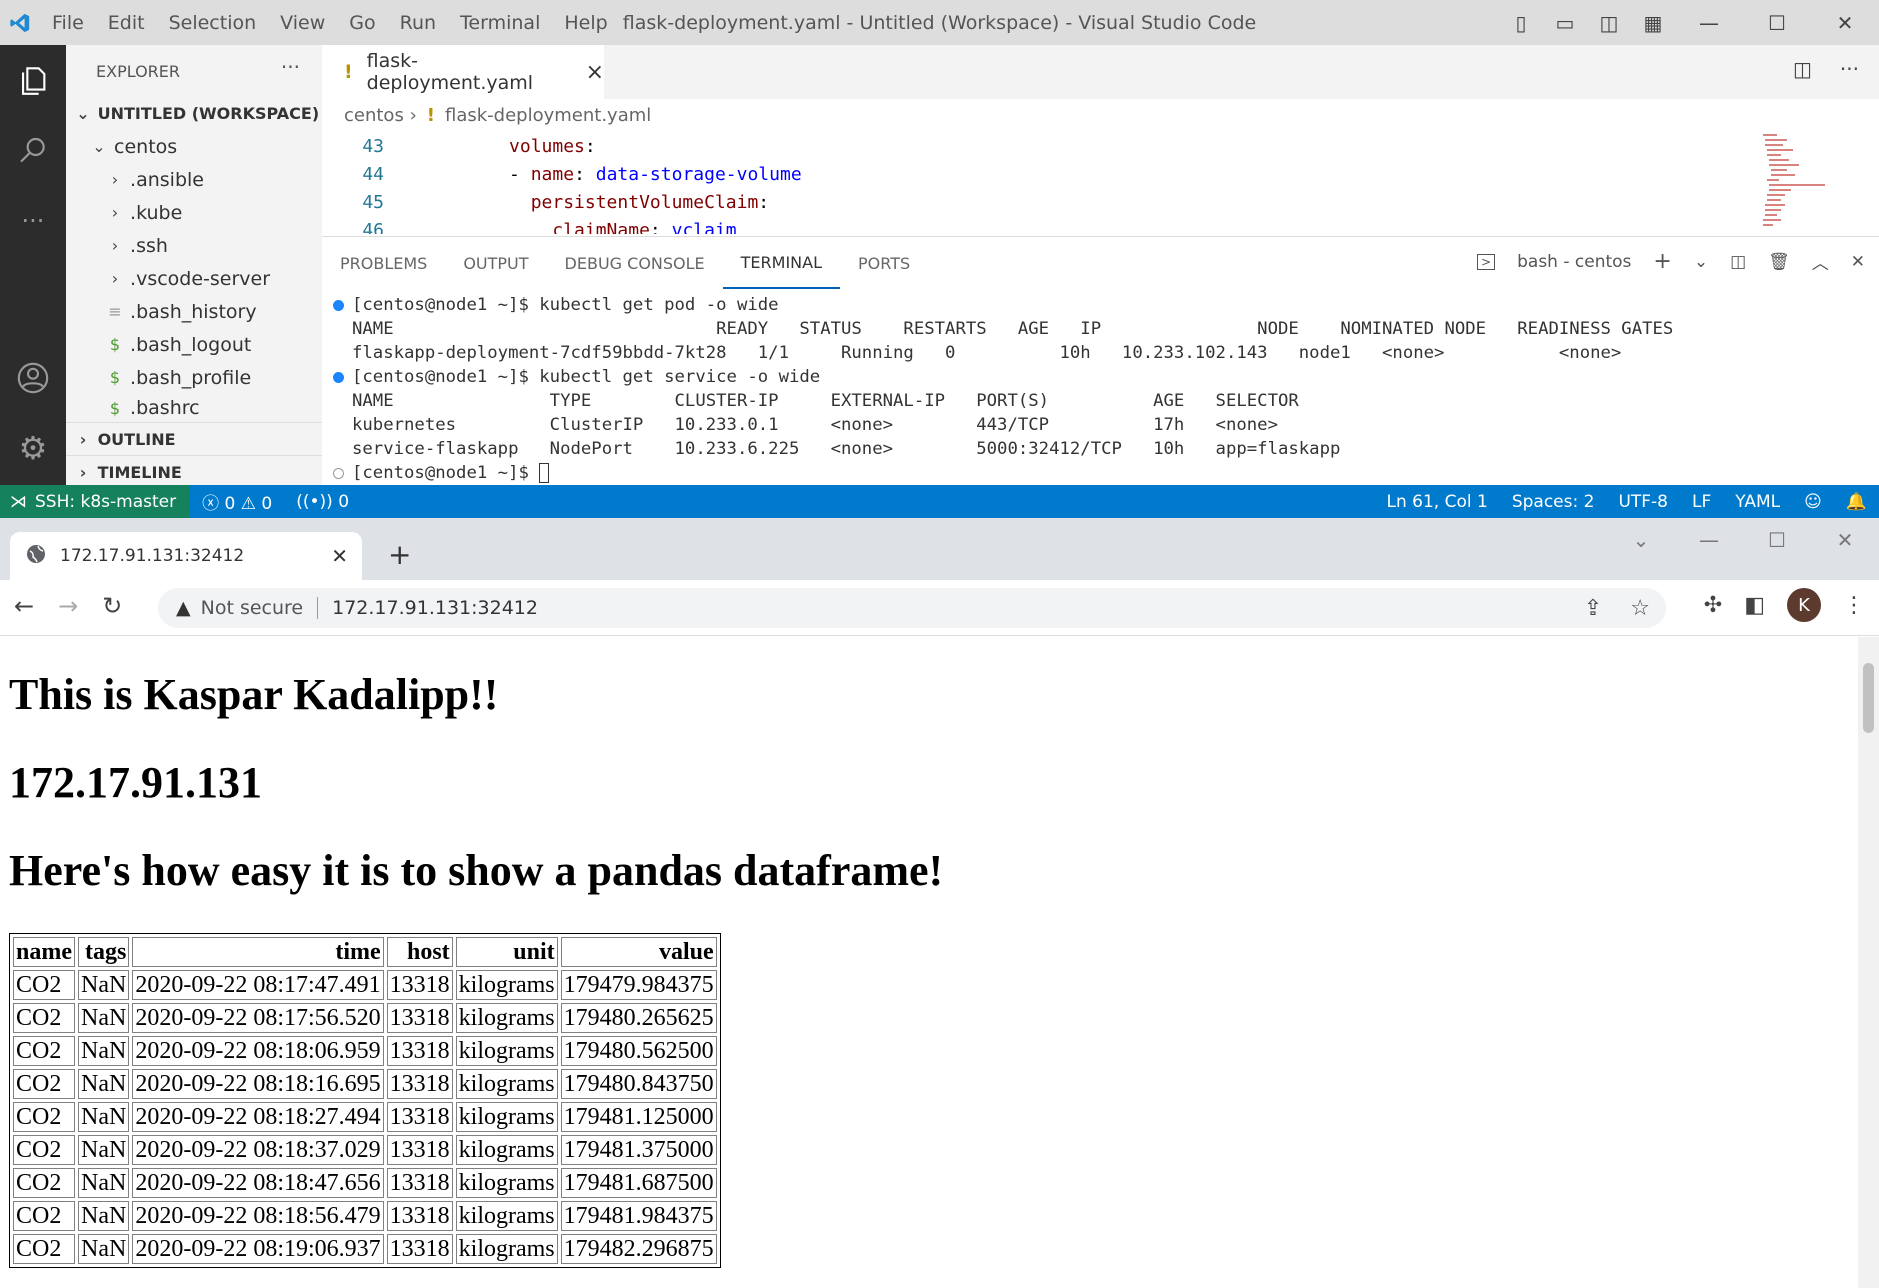 This screenshot has width=1879, height=1288. Describe the element at coordinates (1100, 146) in the screenshot. I see `code-line: 43 volumes:` at that location.